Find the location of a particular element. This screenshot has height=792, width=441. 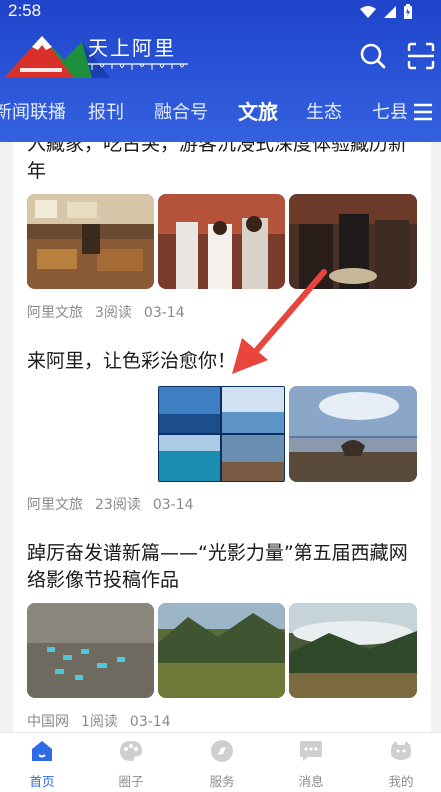

article-title: 入藏家，吃古突，游客沉浸式深度体验藏历新年 is located at coordinates (222, 163).